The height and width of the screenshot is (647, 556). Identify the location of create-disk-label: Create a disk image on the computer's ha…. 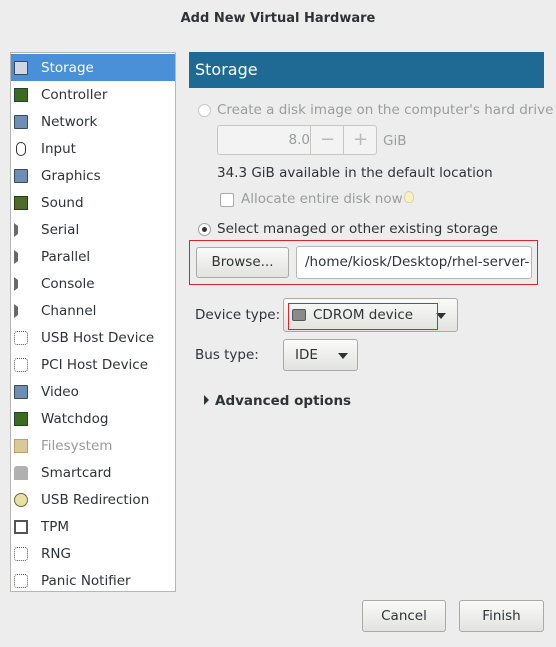
(385, 110).